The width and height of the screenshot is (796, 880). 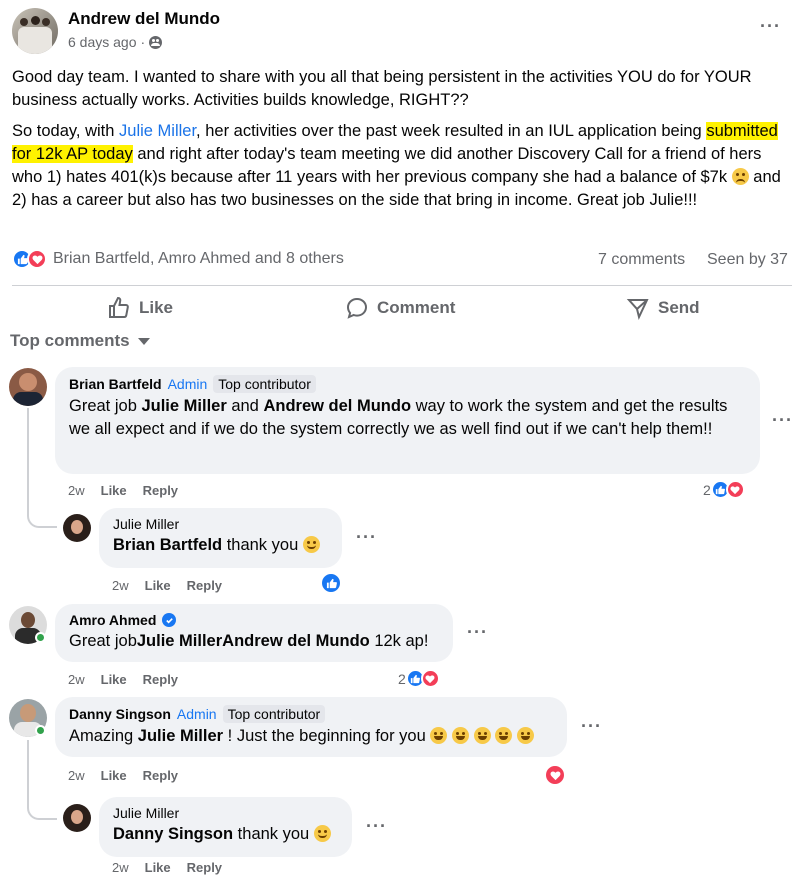 What do you see at coordinates (144, 19) in the screenshot?
I see `post-author-name: Andrew del Mundo` at bounding box center [144, 19].